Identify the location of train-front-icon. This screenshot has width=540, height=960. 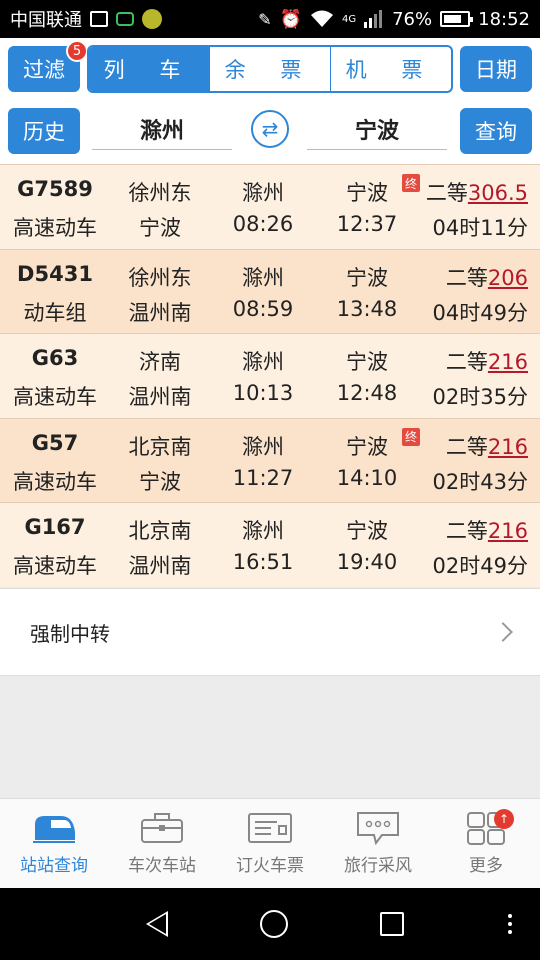
(54, 828).